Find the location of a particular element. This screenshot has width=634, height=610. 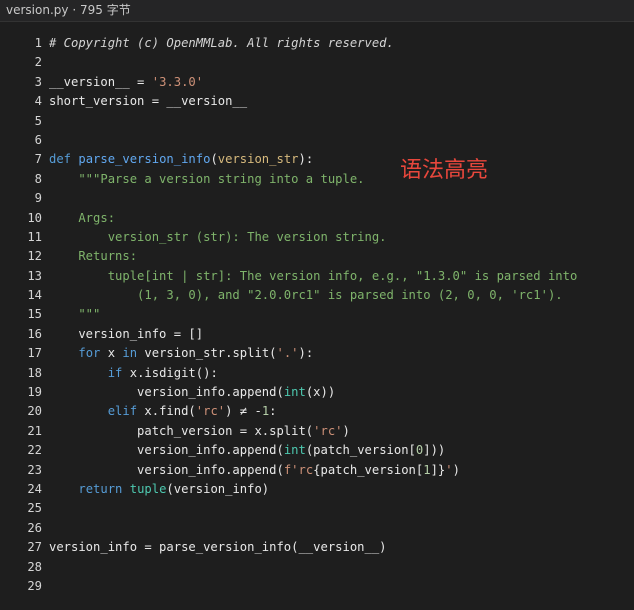

line-number: 21 is located at coordinates (34, 430).